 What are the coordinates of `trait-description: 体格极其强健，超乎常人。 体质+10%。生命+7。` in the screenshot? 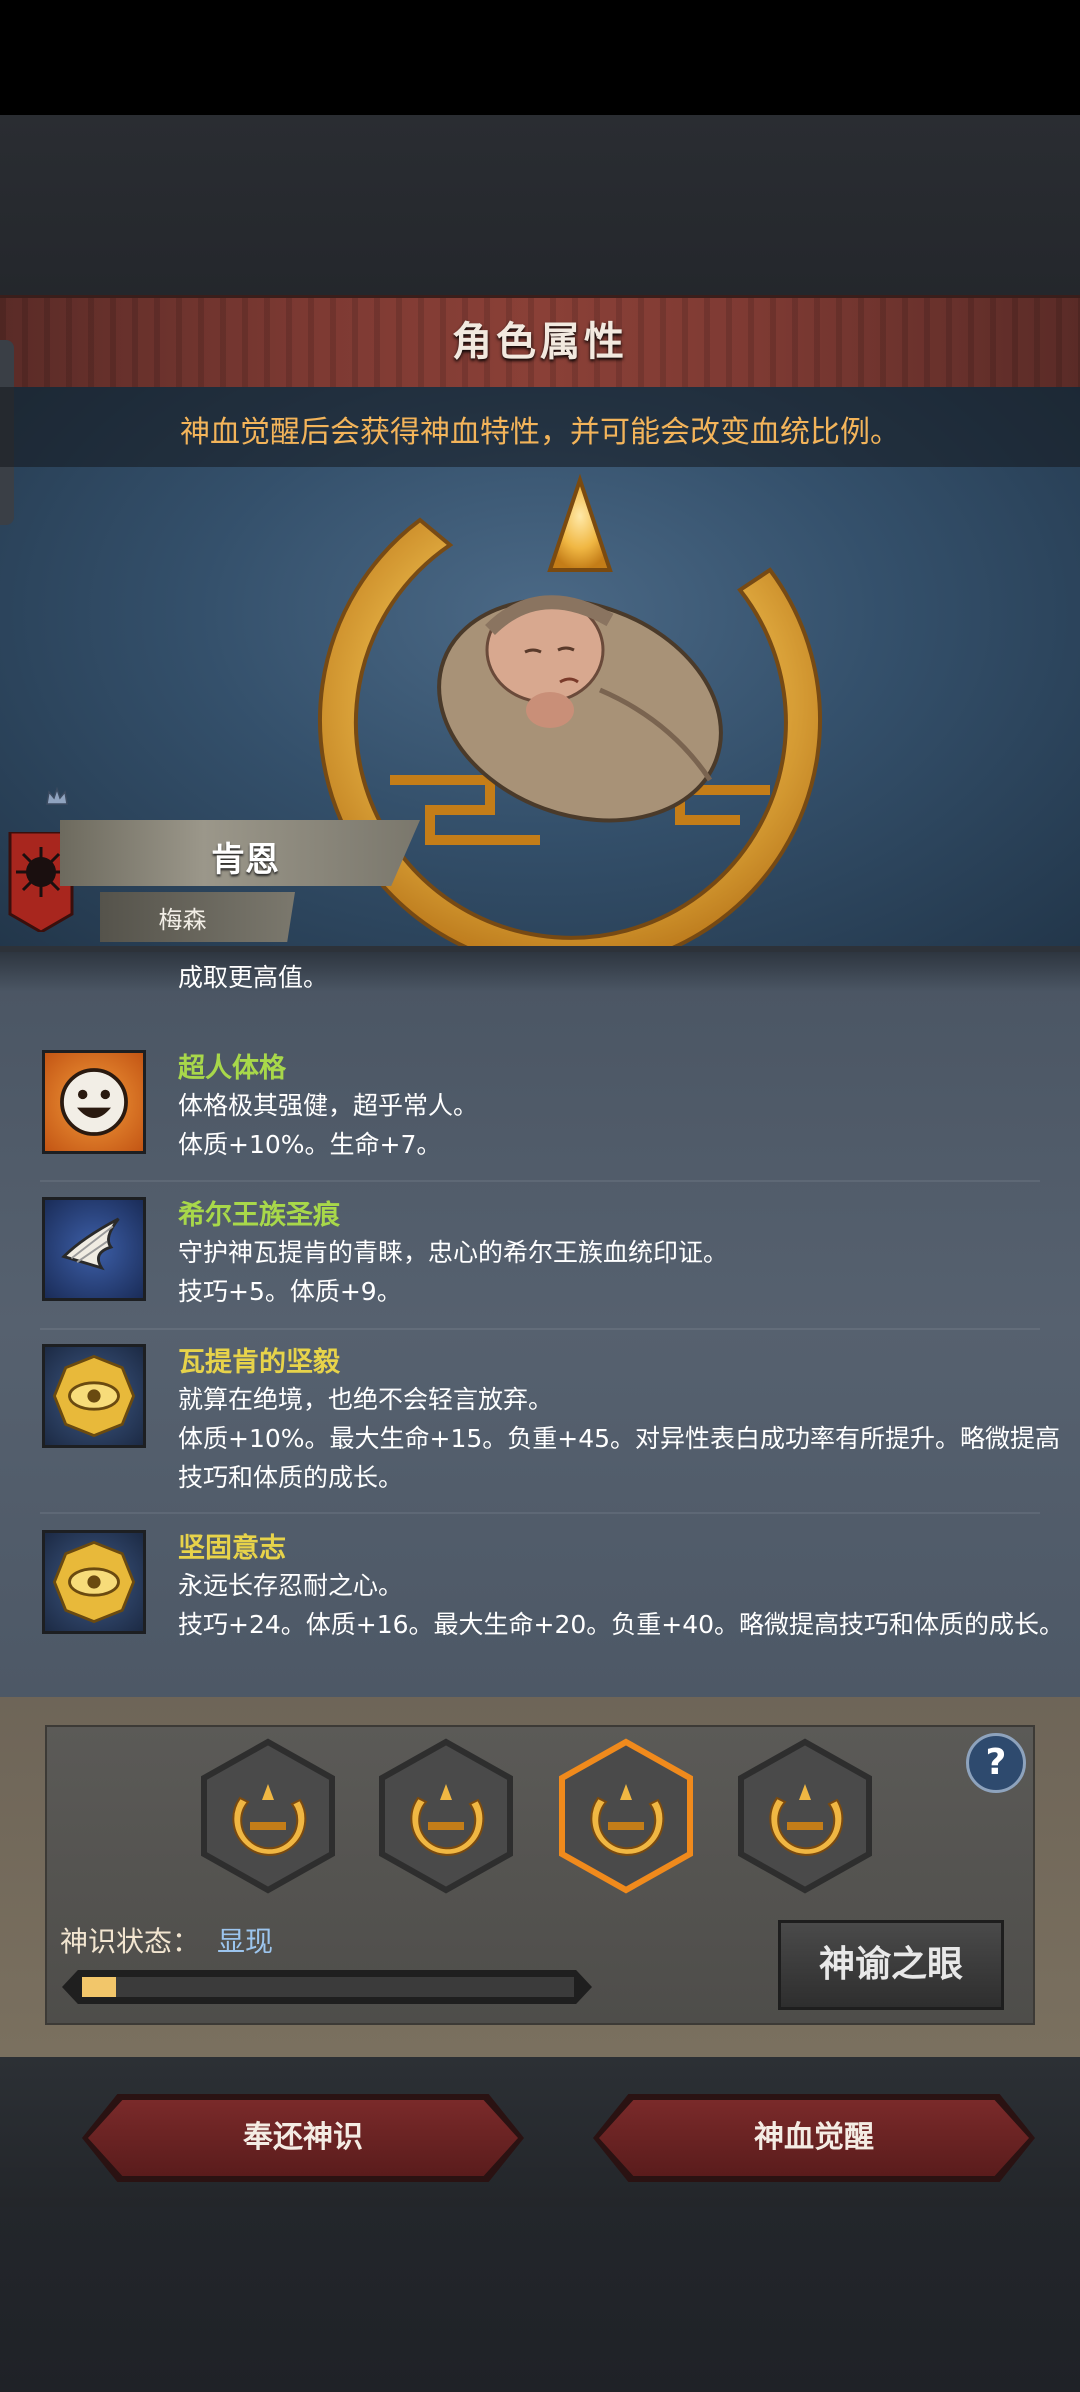 It's located at (328, 1125).